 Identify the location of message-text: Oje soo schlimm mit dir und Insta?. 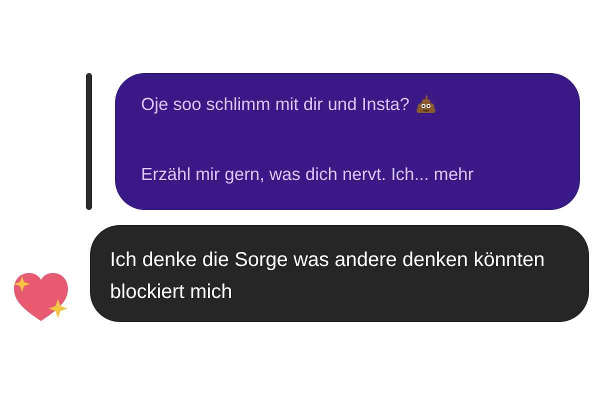
(275, 104).